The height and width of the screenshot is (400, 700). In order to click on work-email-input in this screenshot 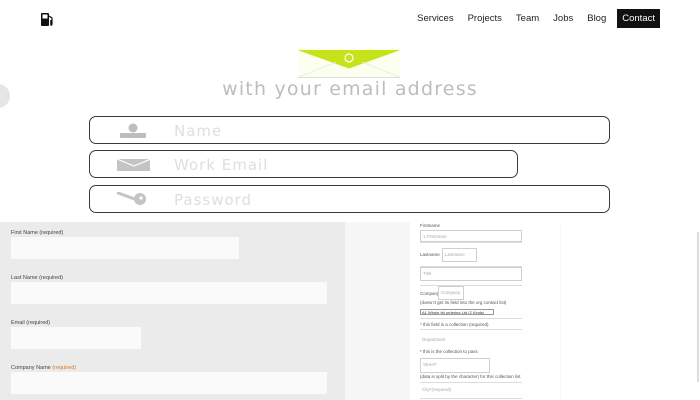, I will do `click(324, 165)`.